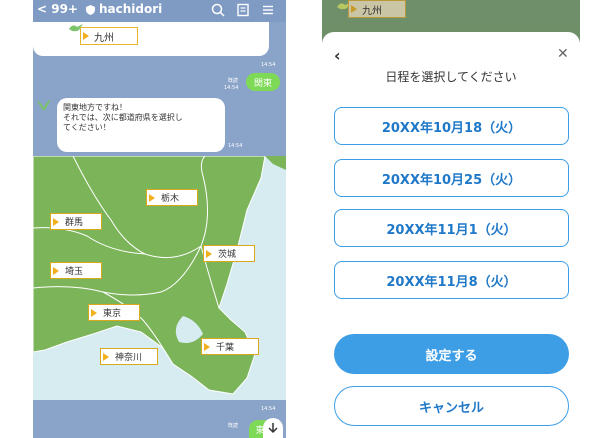 This screenshot has width=615, height=438. Describe the element at coordinates (263, 82) in the screenshot. I see `user-message: 関東` at that location.